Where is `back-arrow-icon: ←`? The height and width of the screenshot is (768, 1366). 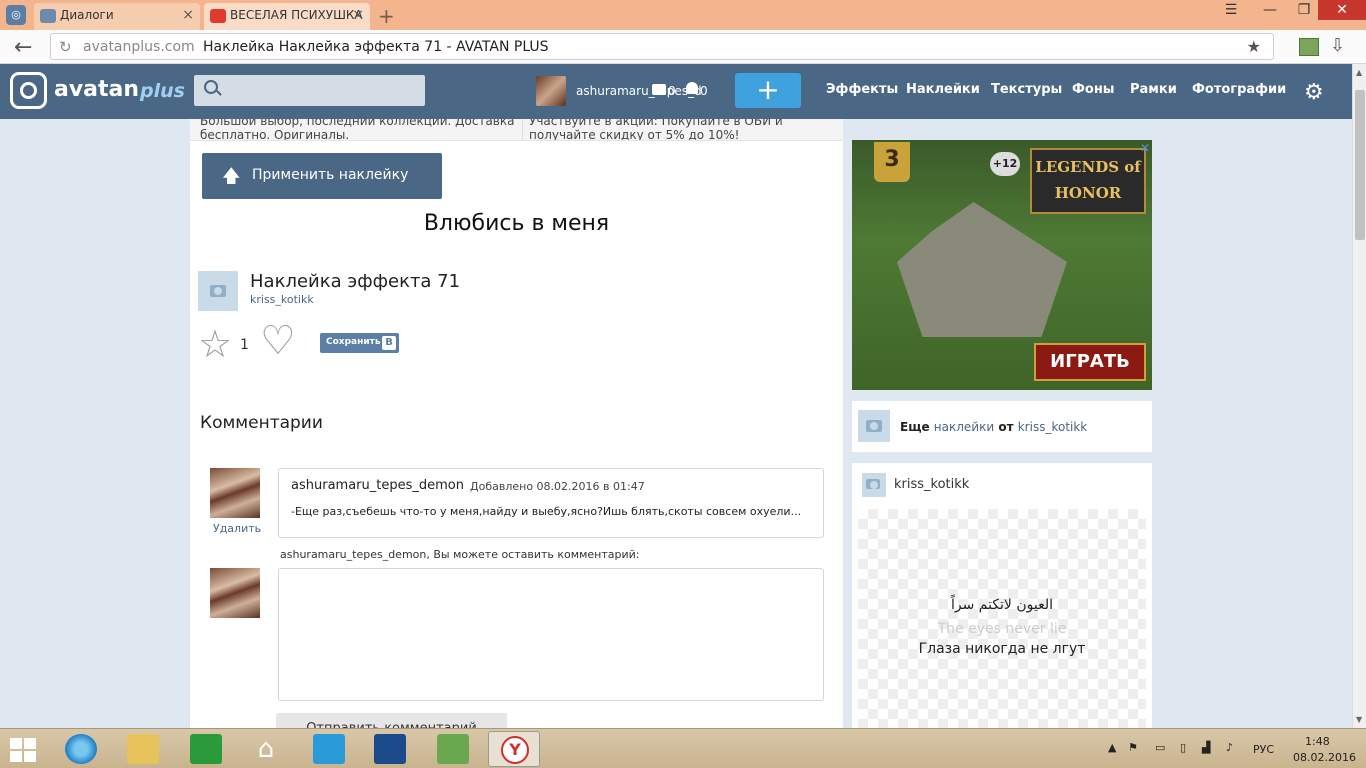
back-arrow-icon: ← is located at coordinates (23, 47).